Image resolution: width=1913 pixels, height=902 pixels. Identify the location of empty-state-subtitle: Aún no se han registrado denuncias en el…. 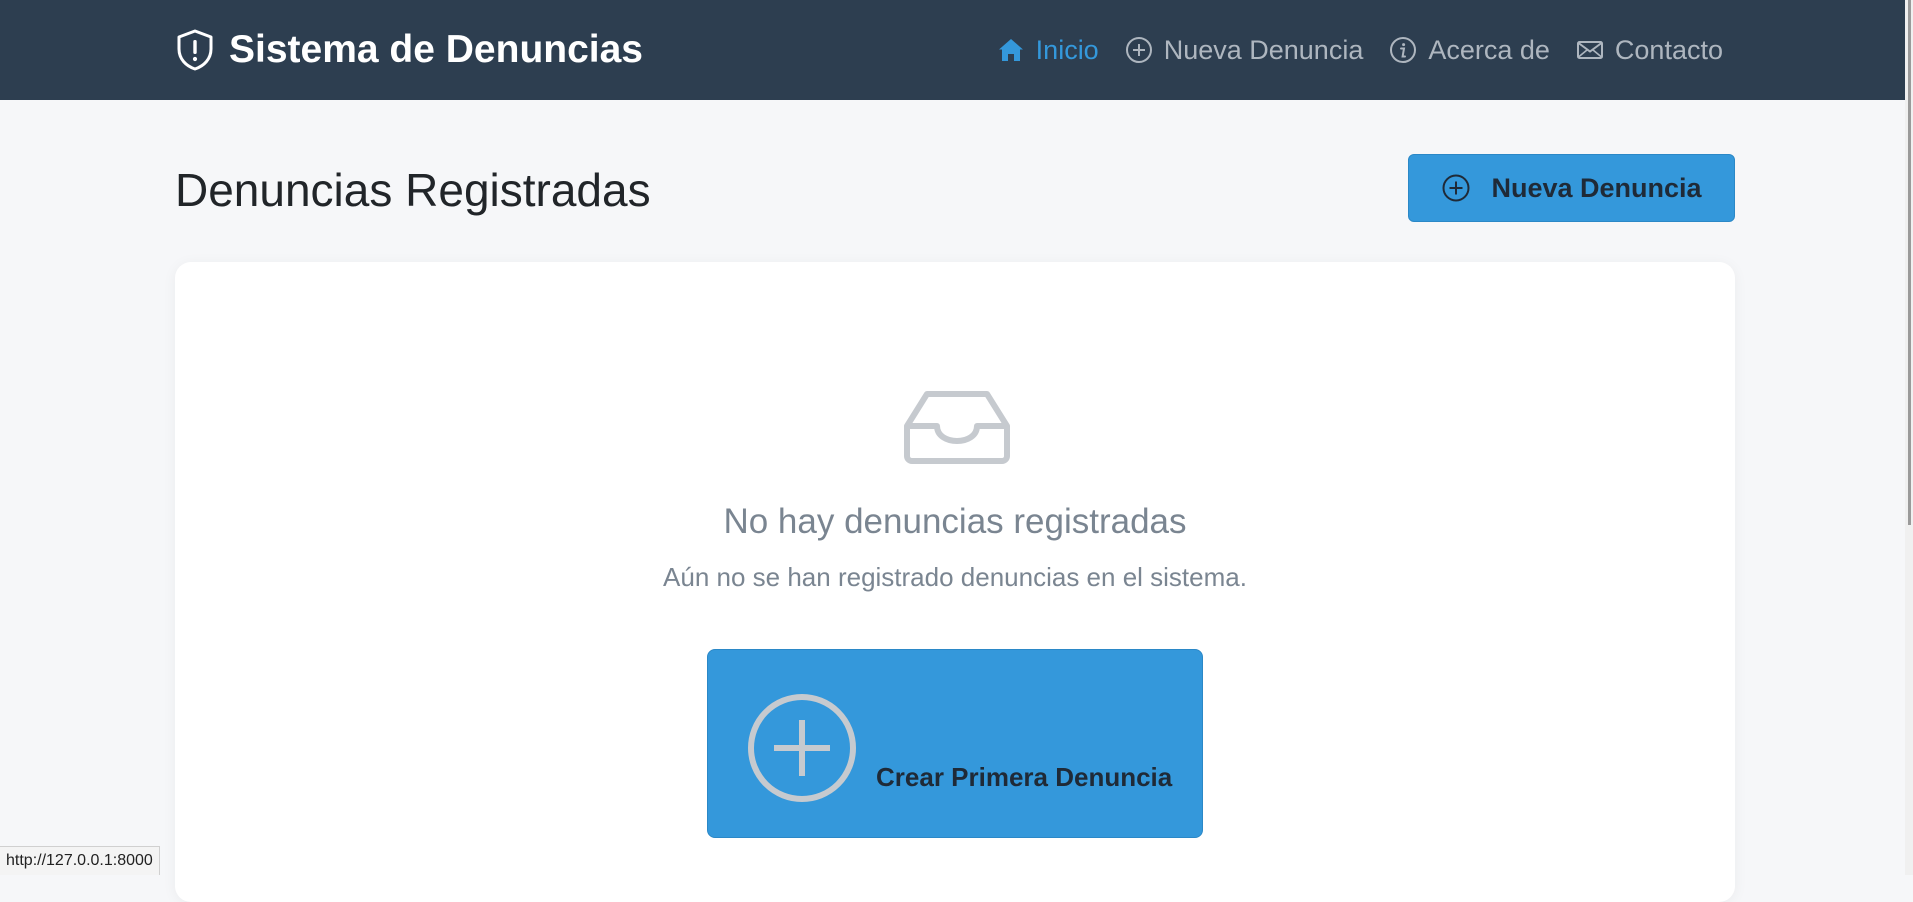
(955, 577).